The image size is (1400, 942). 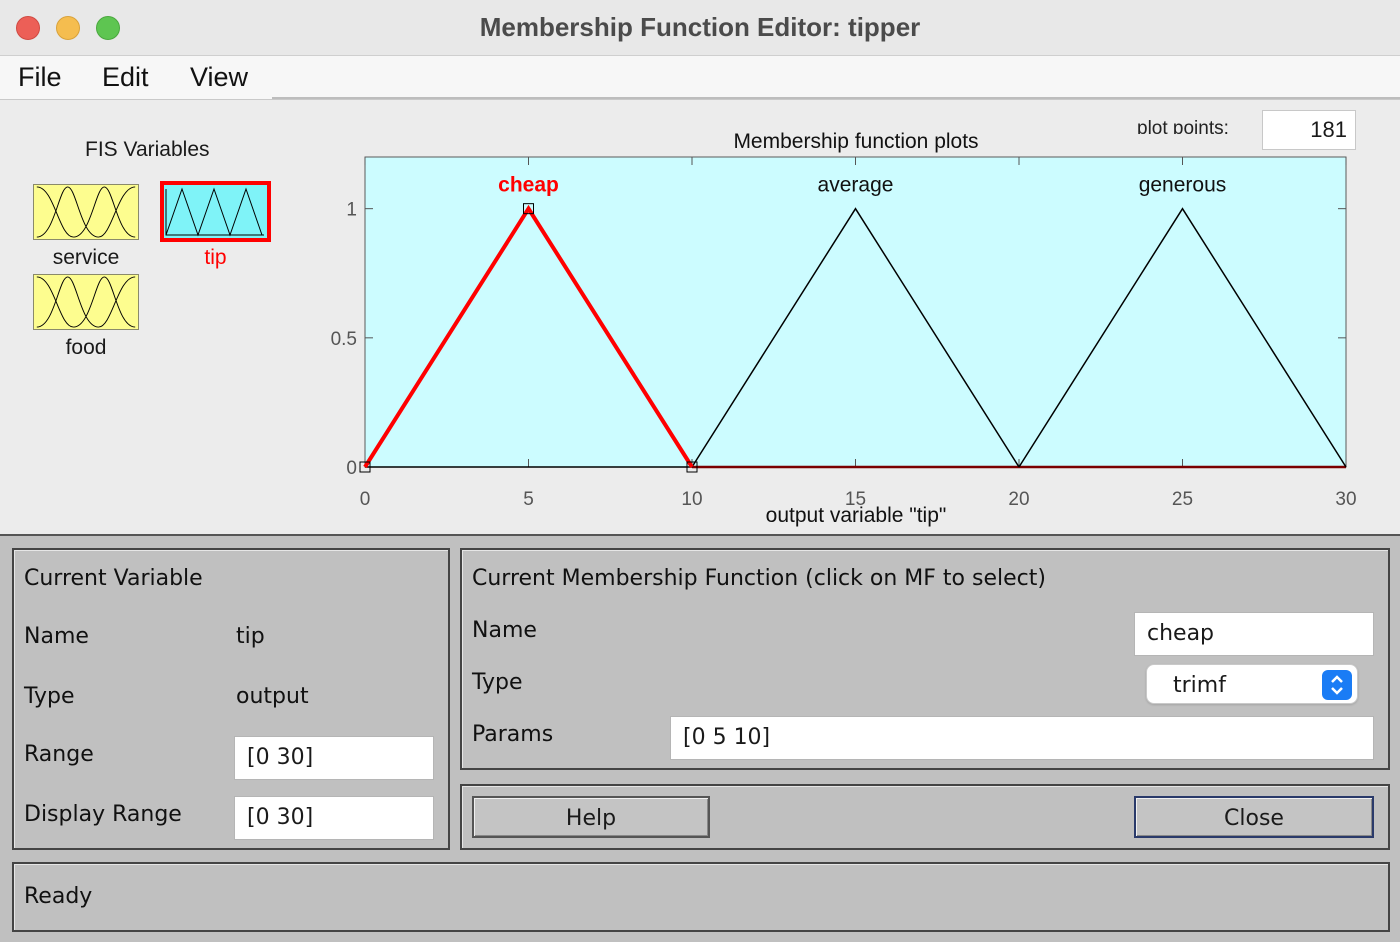 I want to click on mf-params-input: [0 5 10], so click(x=1022, y=738).